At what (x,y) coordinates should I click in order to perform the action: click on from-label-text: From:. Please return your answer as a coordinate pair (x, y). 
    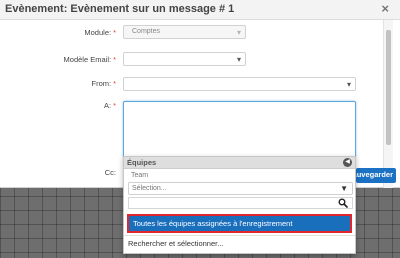
    Looking at the image, I should click on (101, 83).